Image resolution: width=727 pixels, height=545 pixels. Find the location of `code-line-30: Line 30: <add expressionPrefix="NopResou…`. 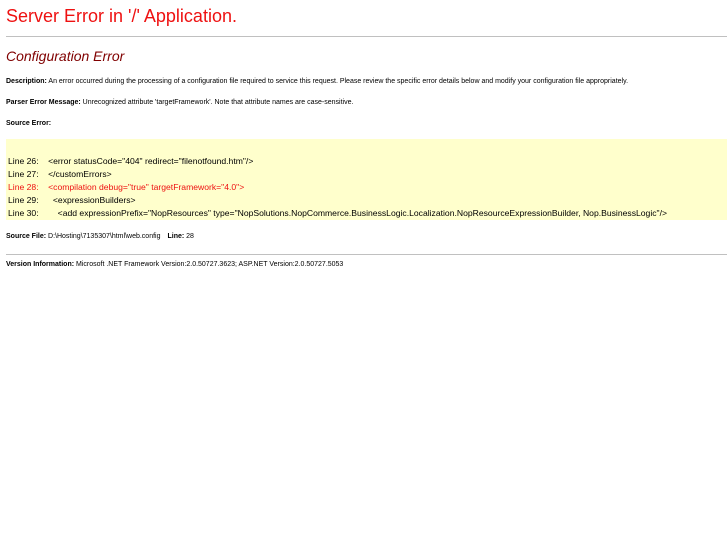

code-line-30: Line 30: <add expressionPrefix="NopResou… is located at coordinates (337, 213).